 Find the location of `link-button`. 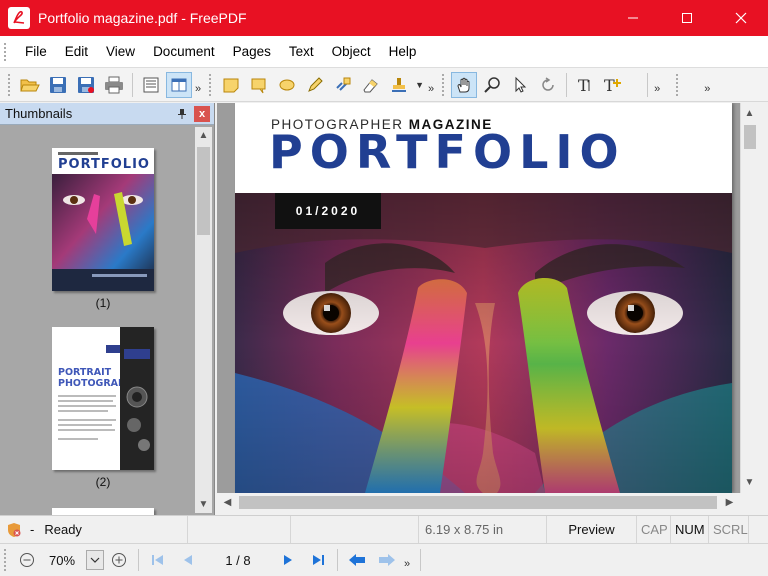

link-button is located at coordinates (343, 85).